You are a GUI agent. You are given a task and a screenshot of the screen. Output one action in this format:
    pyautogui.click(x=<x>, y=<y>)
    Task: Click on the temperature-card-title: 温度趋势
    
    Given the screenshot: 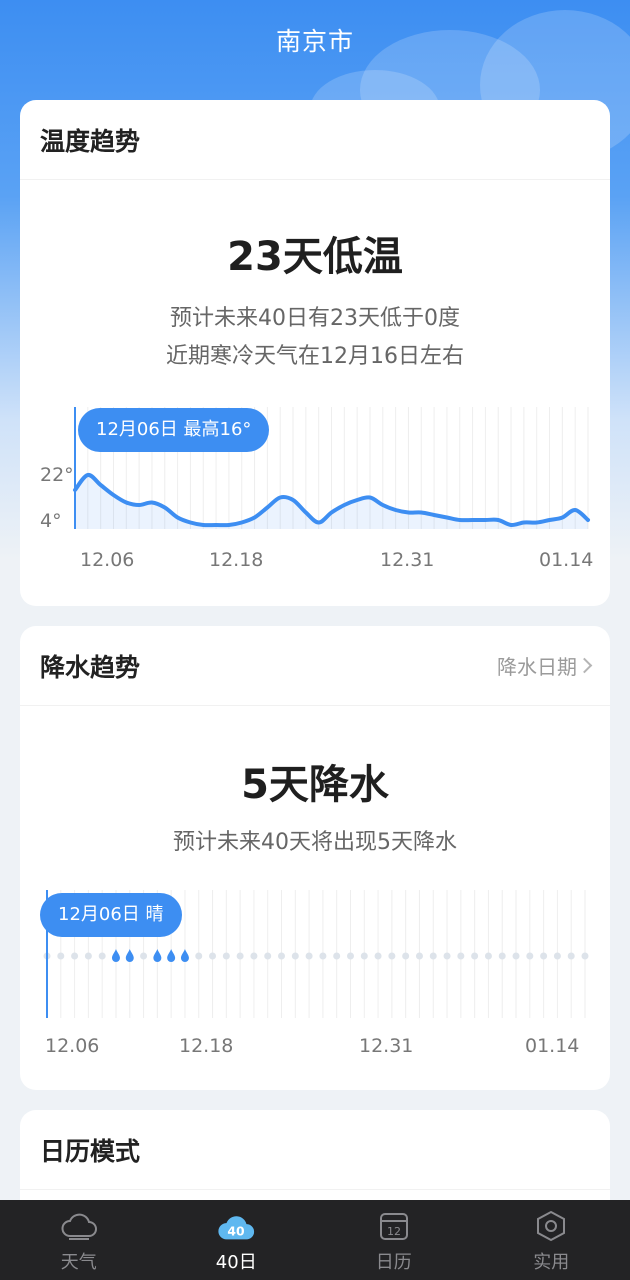 What is the action you would take?
    pyautogui.click(x=90, y=141)
    